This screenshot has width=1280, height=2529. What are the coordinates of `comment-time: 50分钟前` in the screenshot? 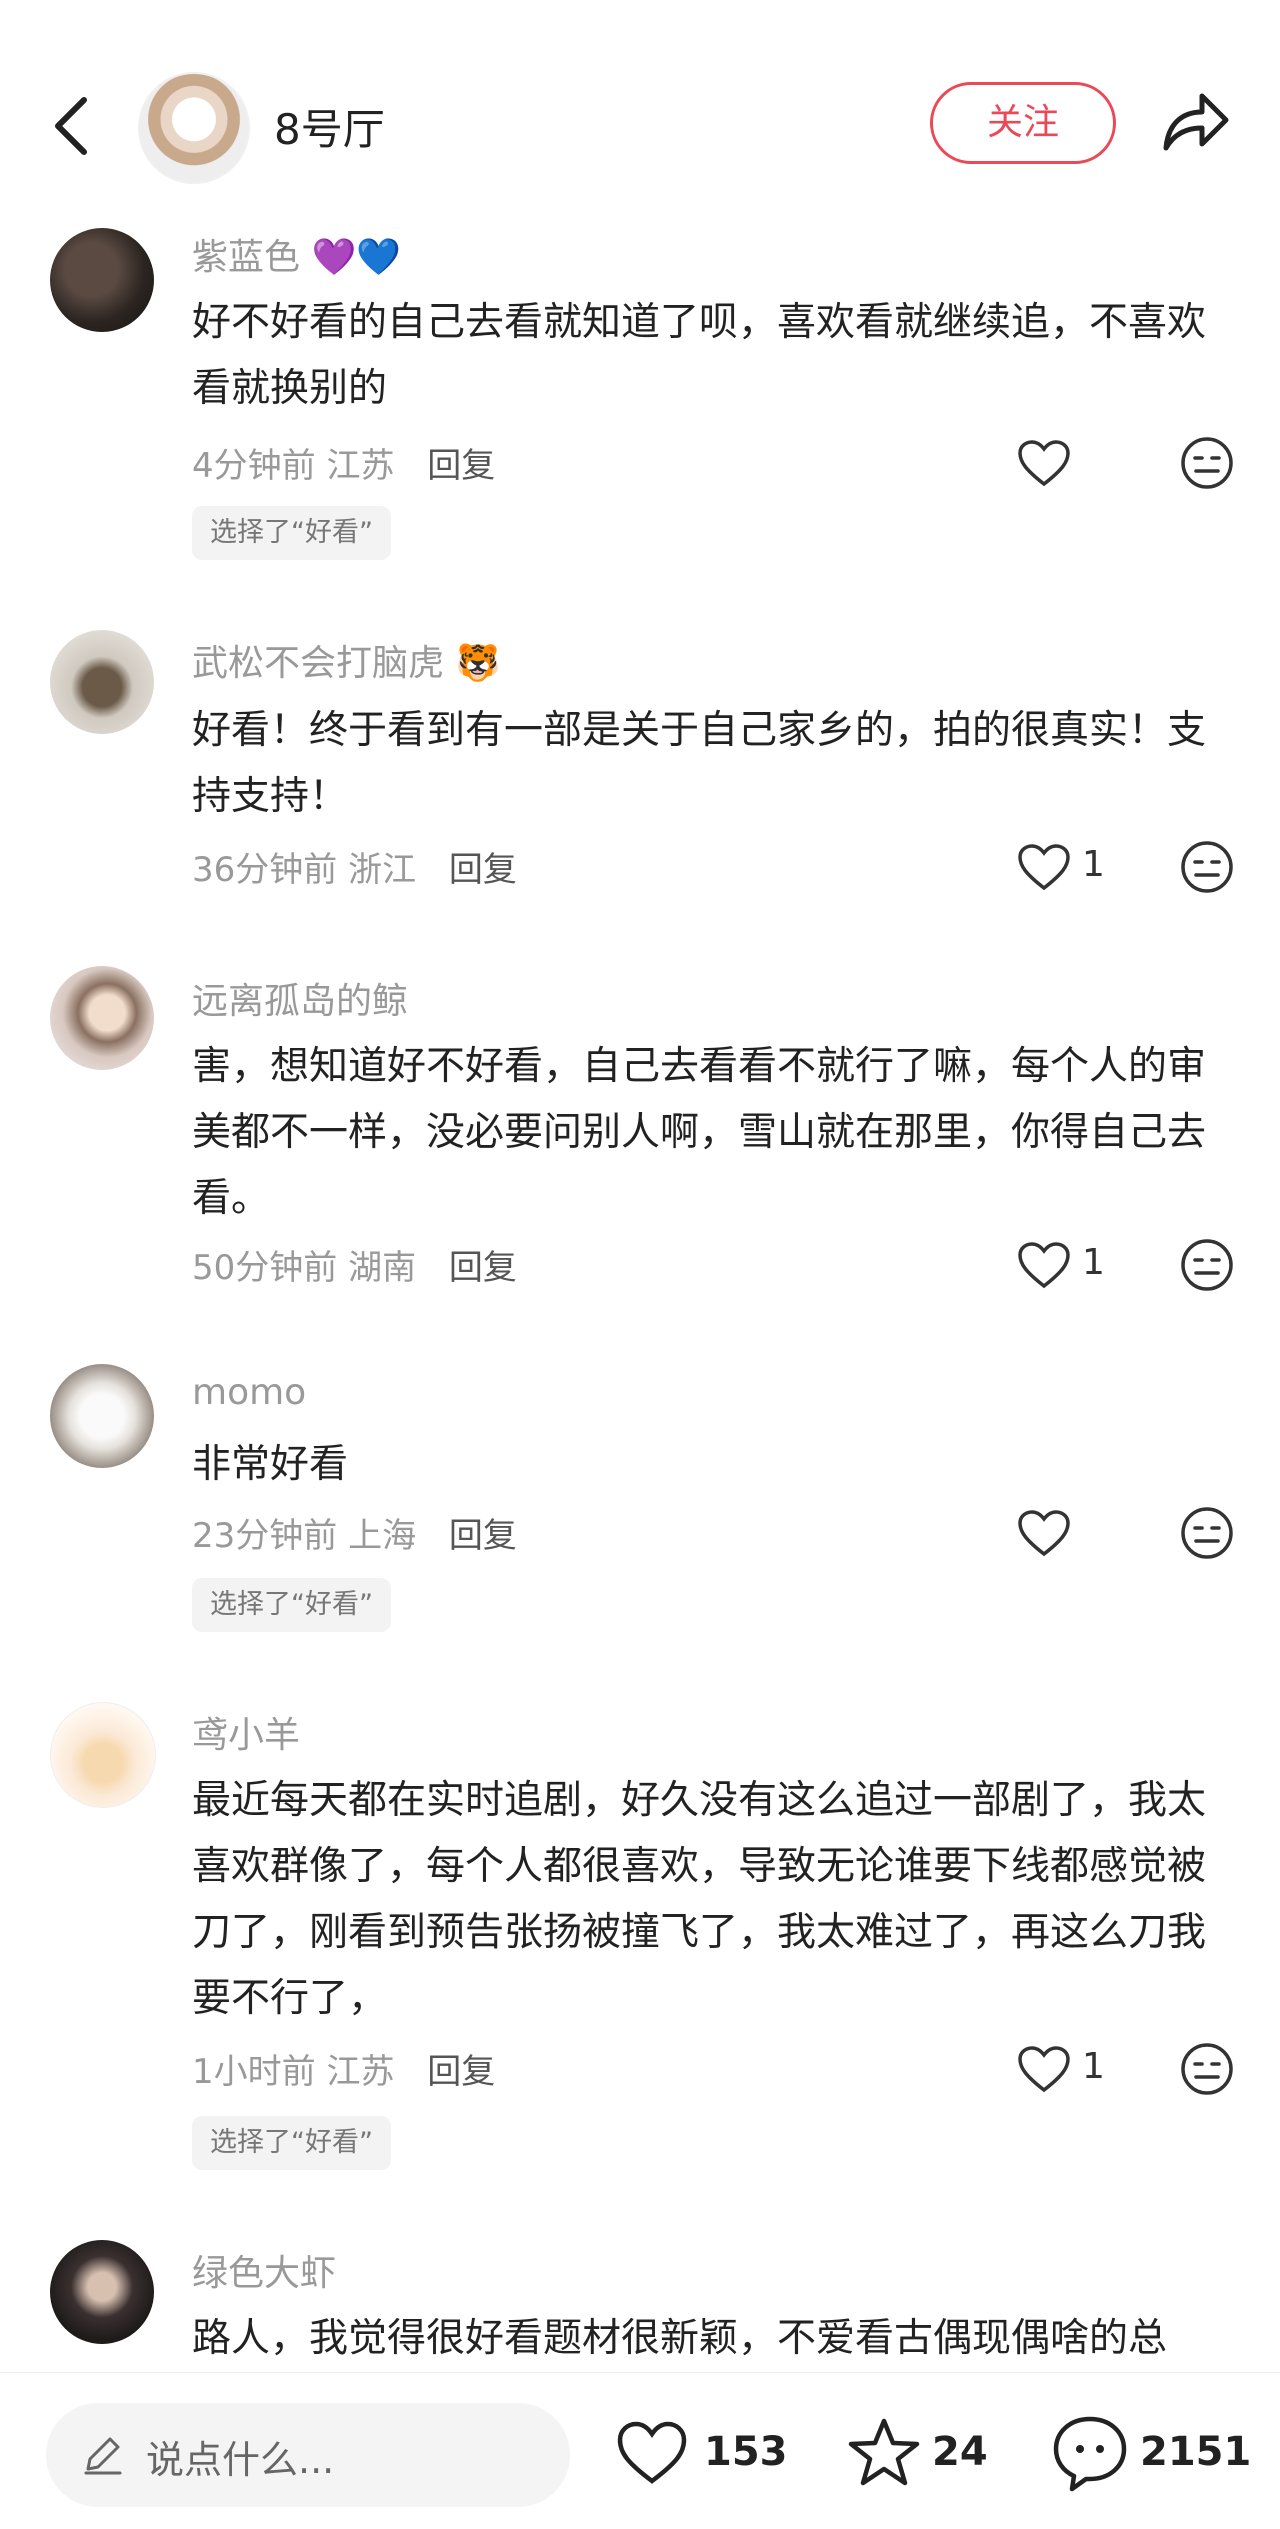 It's located at (265, 1268).